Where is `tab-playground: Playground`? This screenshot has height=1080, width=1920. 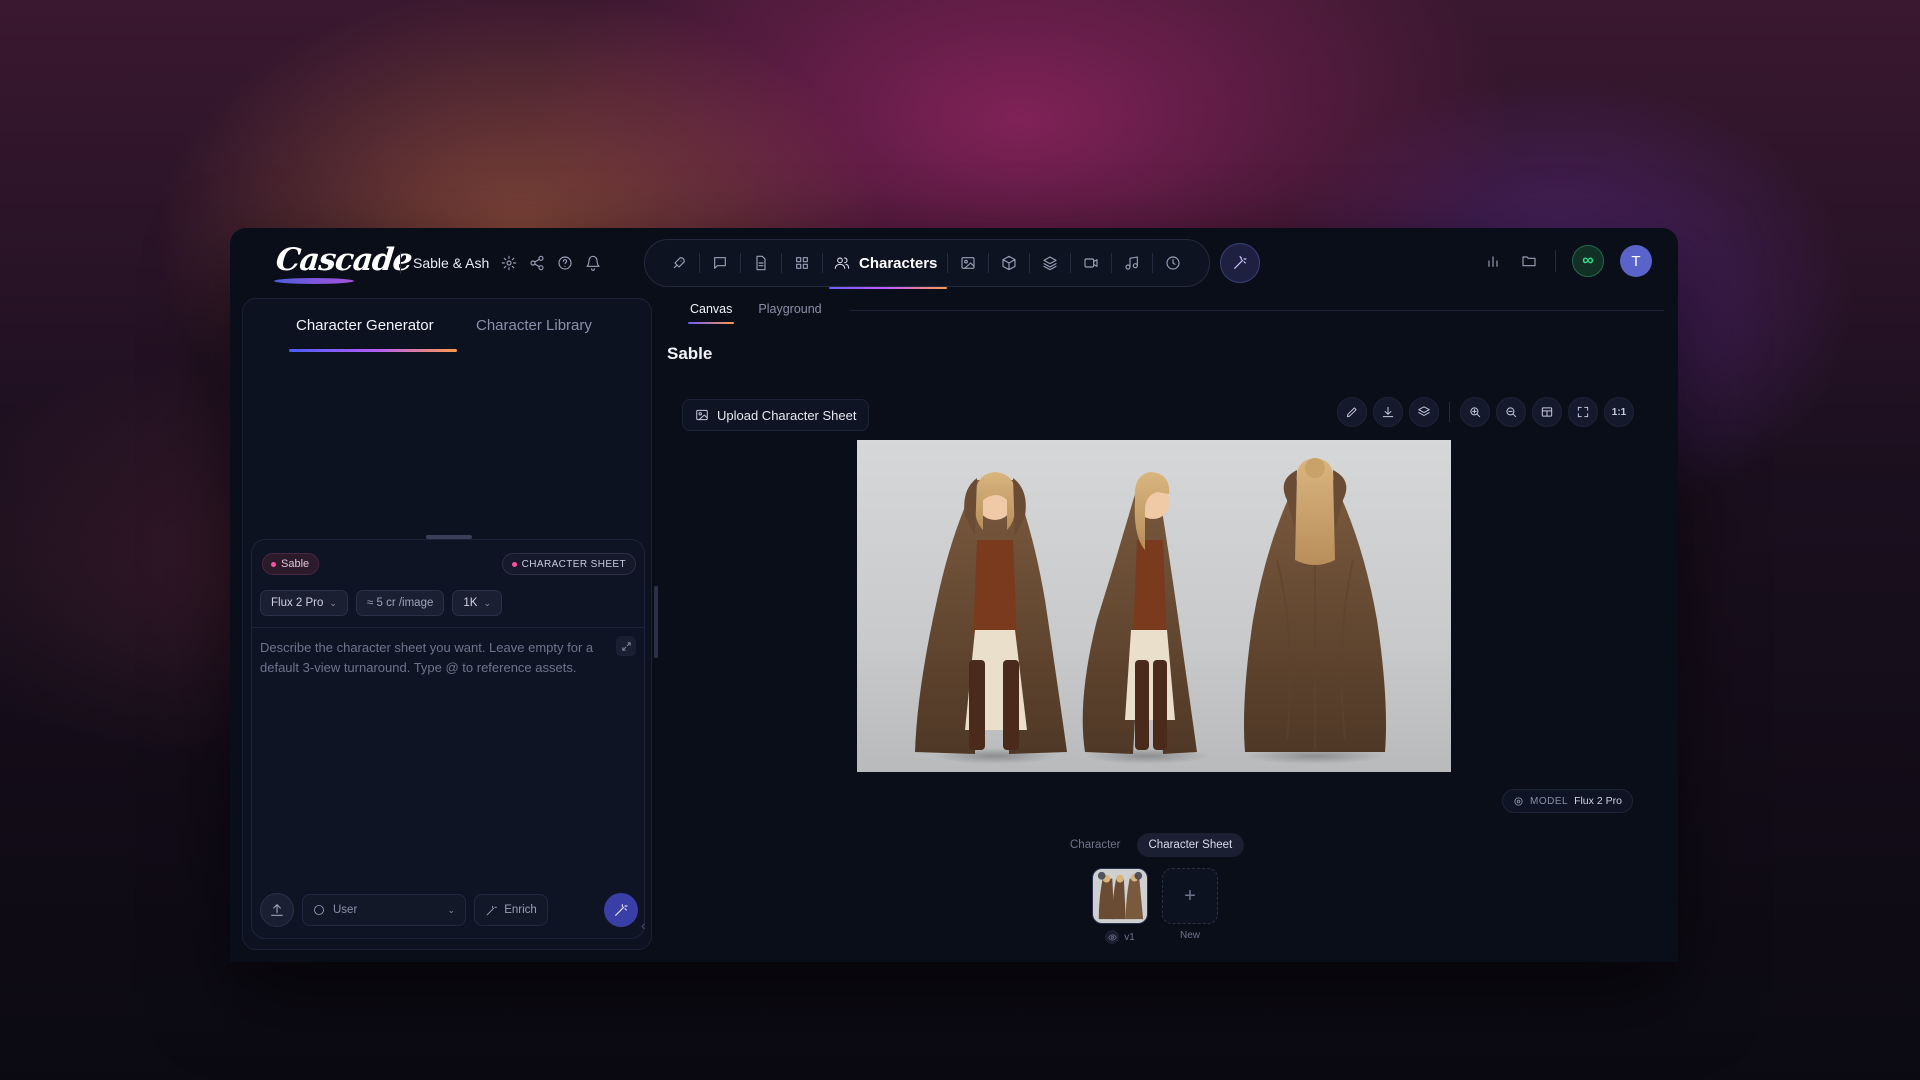
tab-playground: Playground is located at coordinates (789, 309).